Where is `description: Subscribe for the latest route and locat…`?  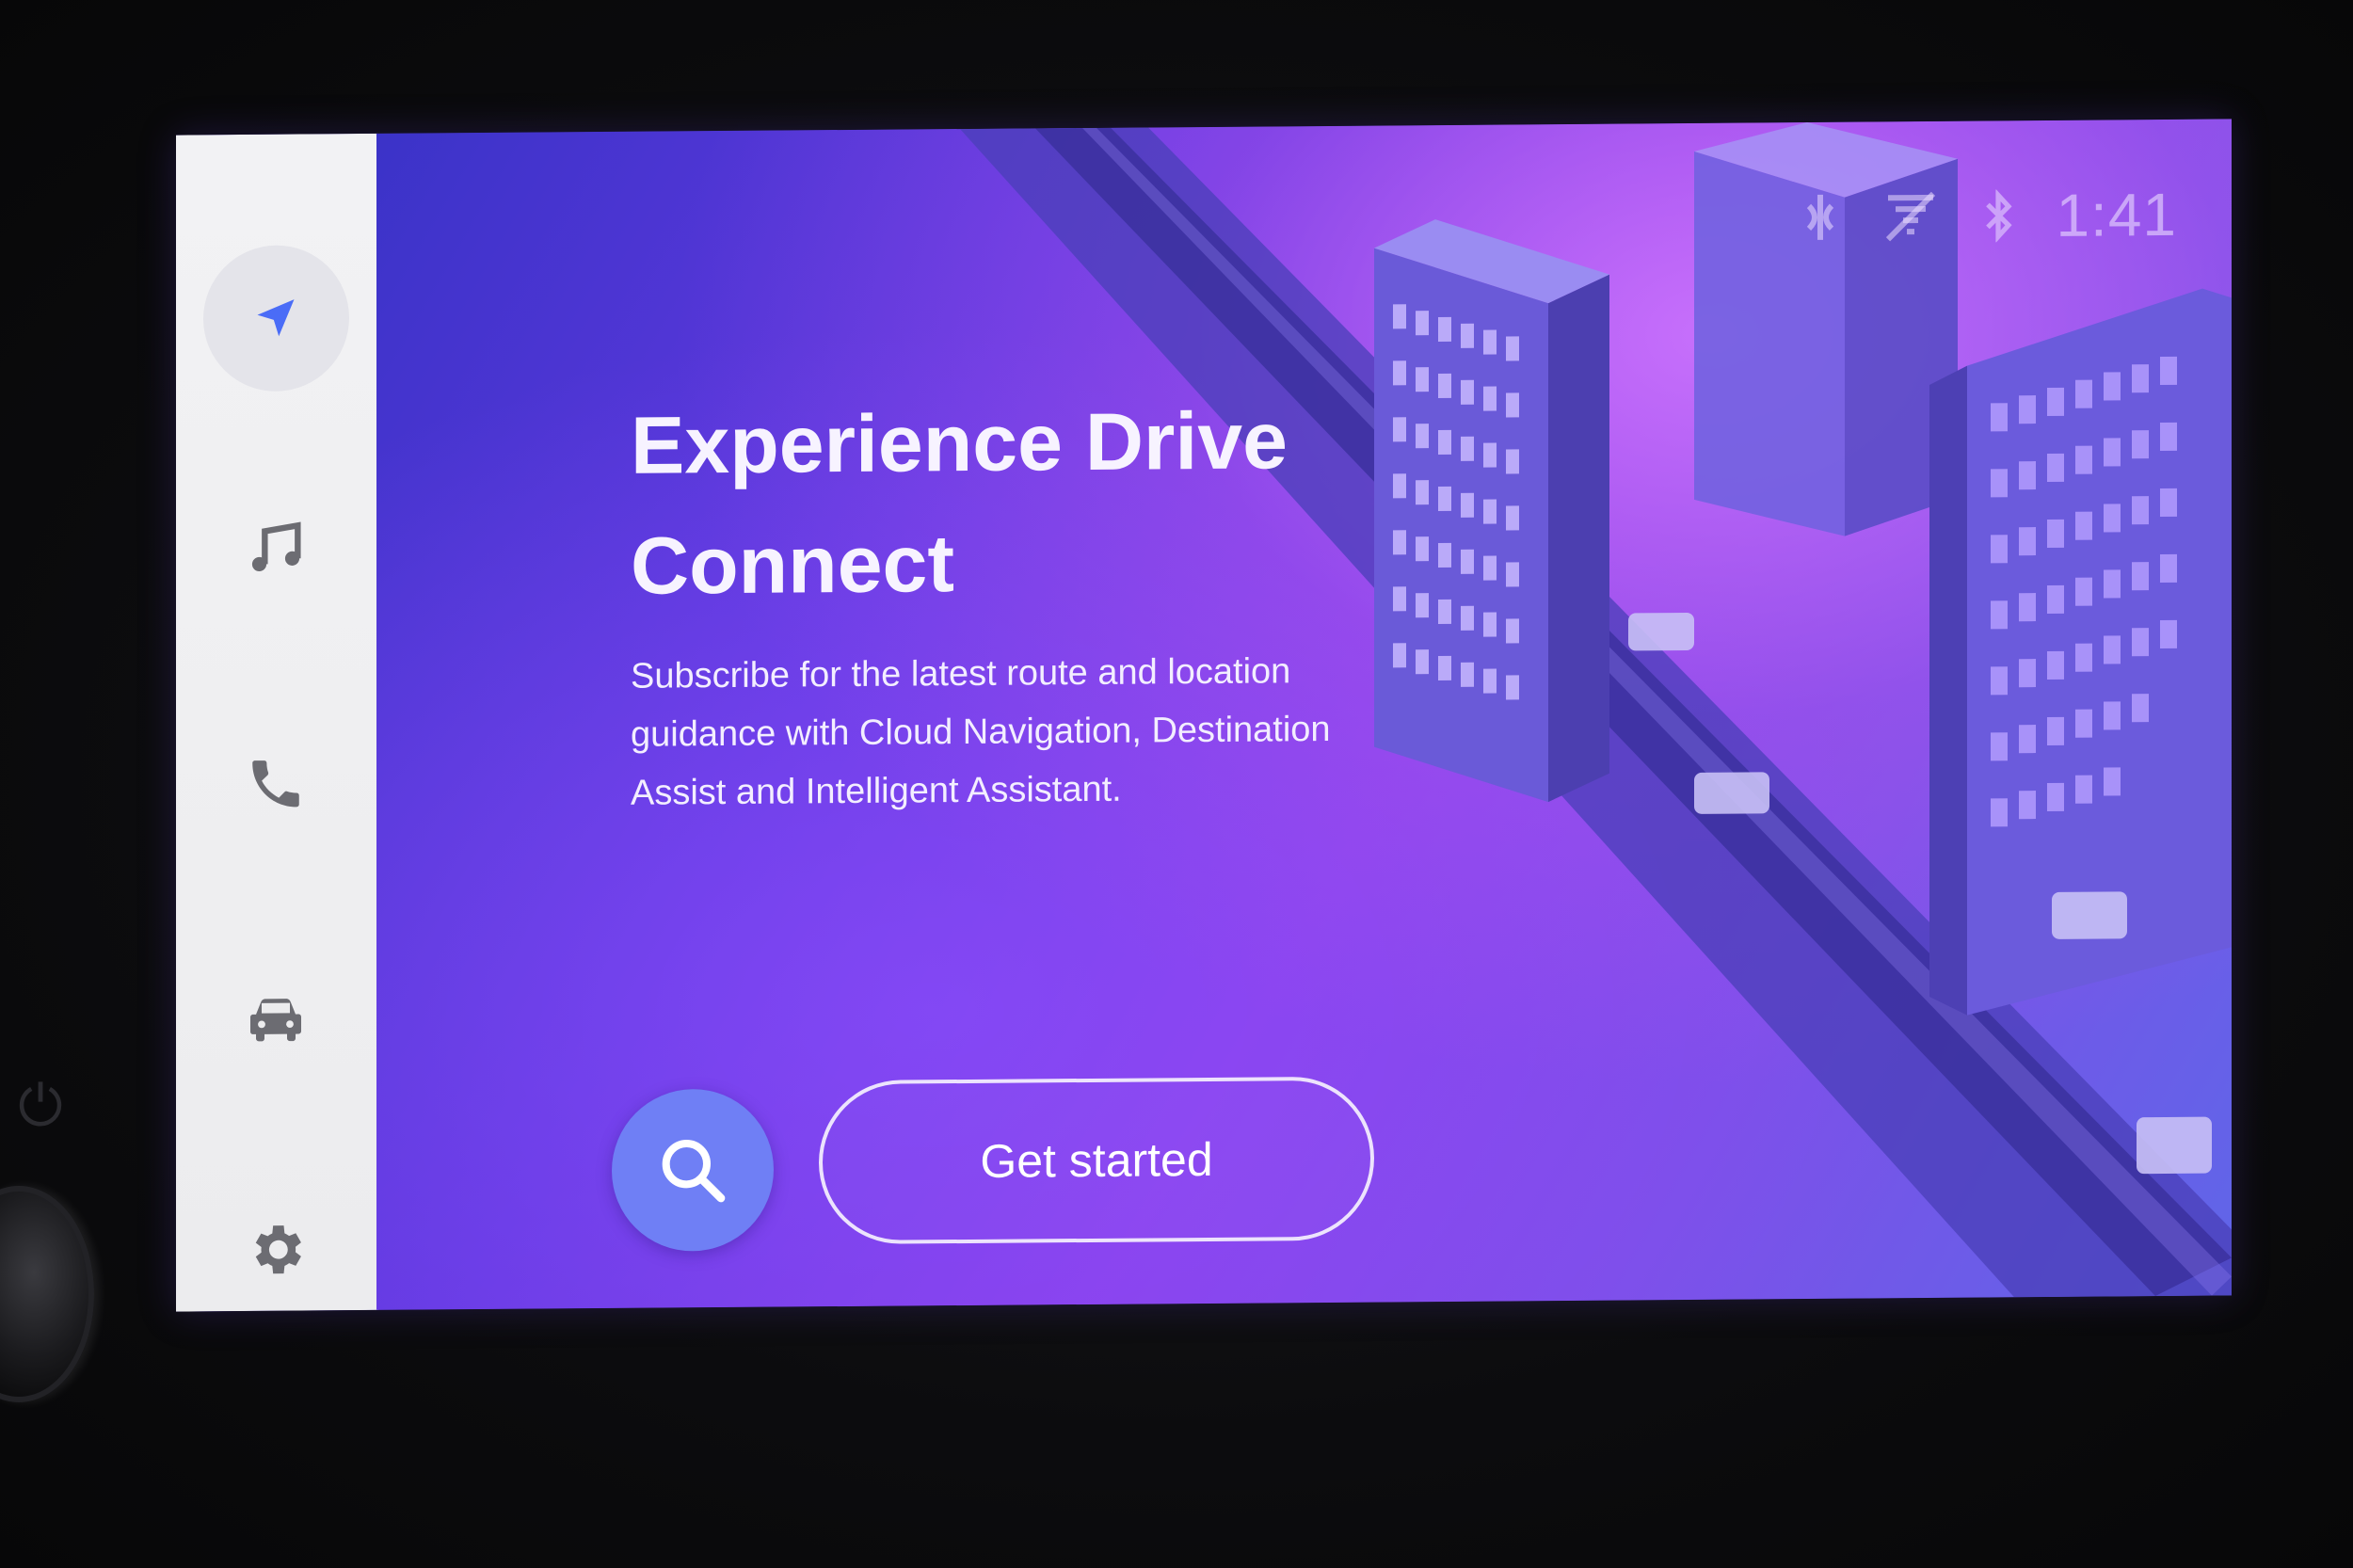
description: Subscribe for the latest route and locat… is located at coordinates (1045, 732).